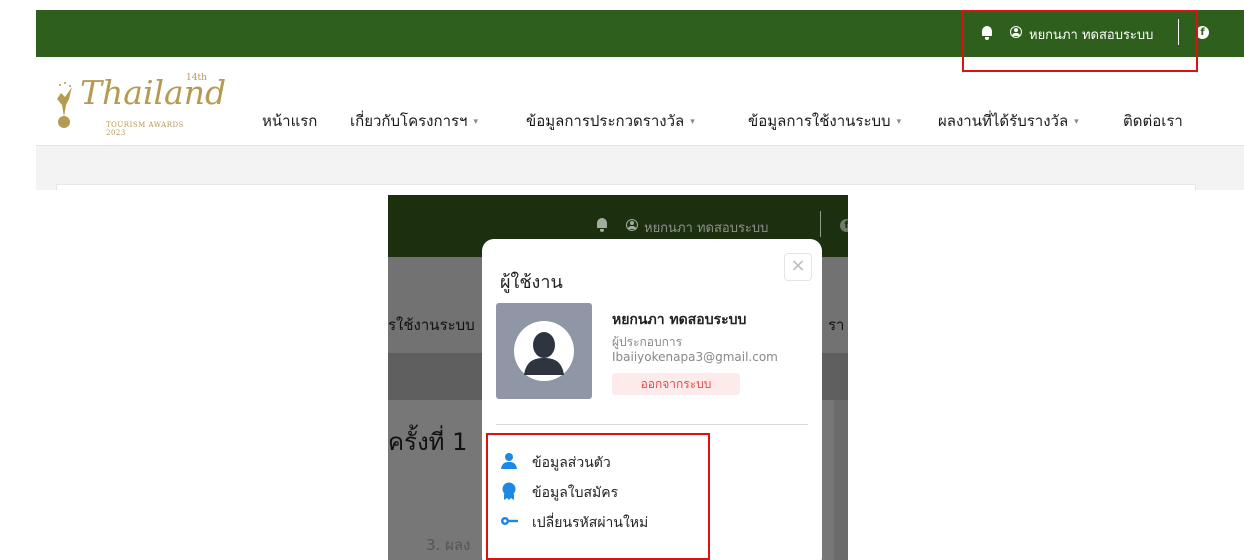 The height and width of the screenshot is (560, 1244). I want to click on bell-icon, so click(602, 225).